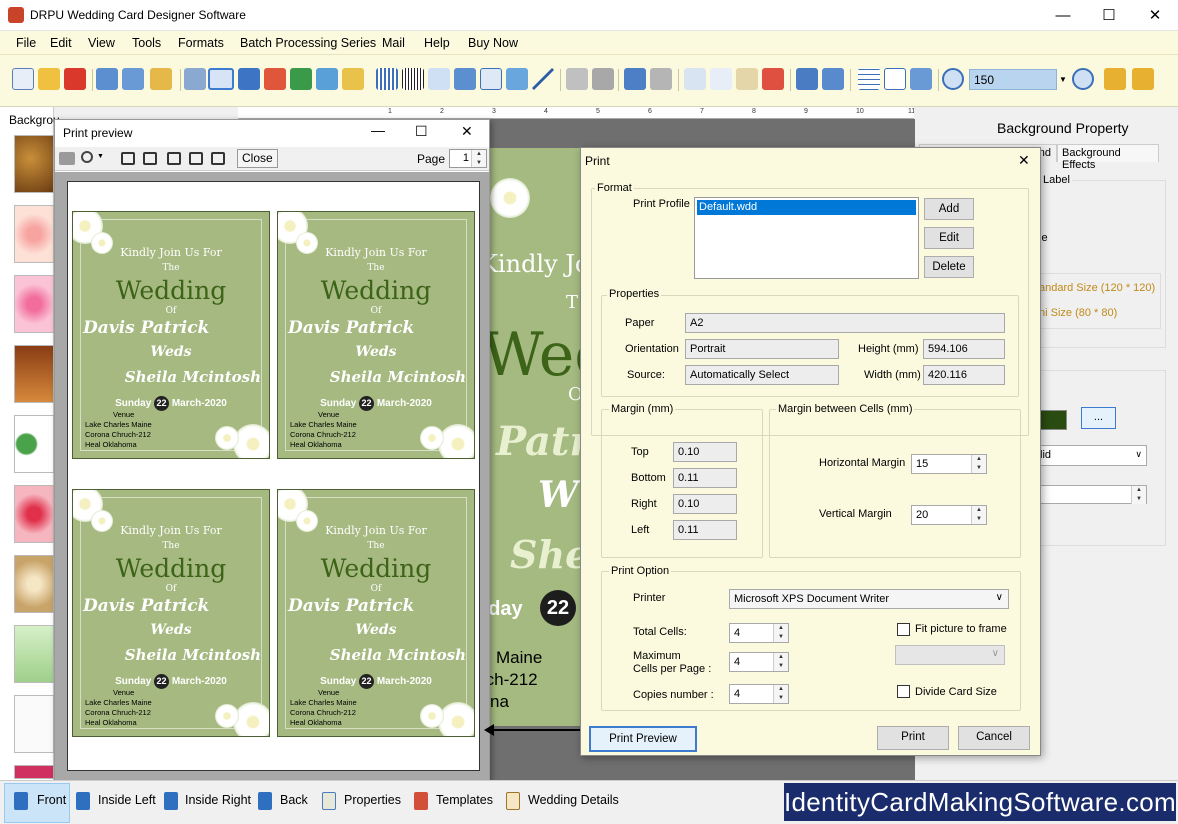 Image resolution: width=1178 pixels, height=824 pixels. Describe the element at coordinates (100, 156) in the screenshot. I see `zoom-dropdown-icon: ▼` at that location.